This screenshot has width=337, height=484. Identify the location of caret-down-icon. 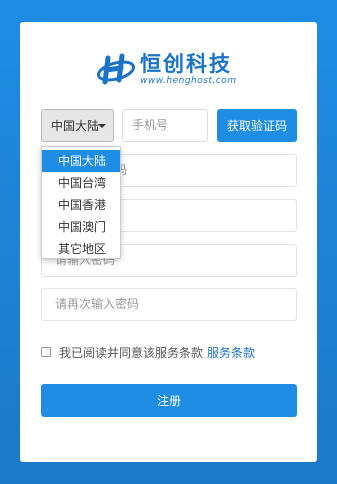
(102, 126).